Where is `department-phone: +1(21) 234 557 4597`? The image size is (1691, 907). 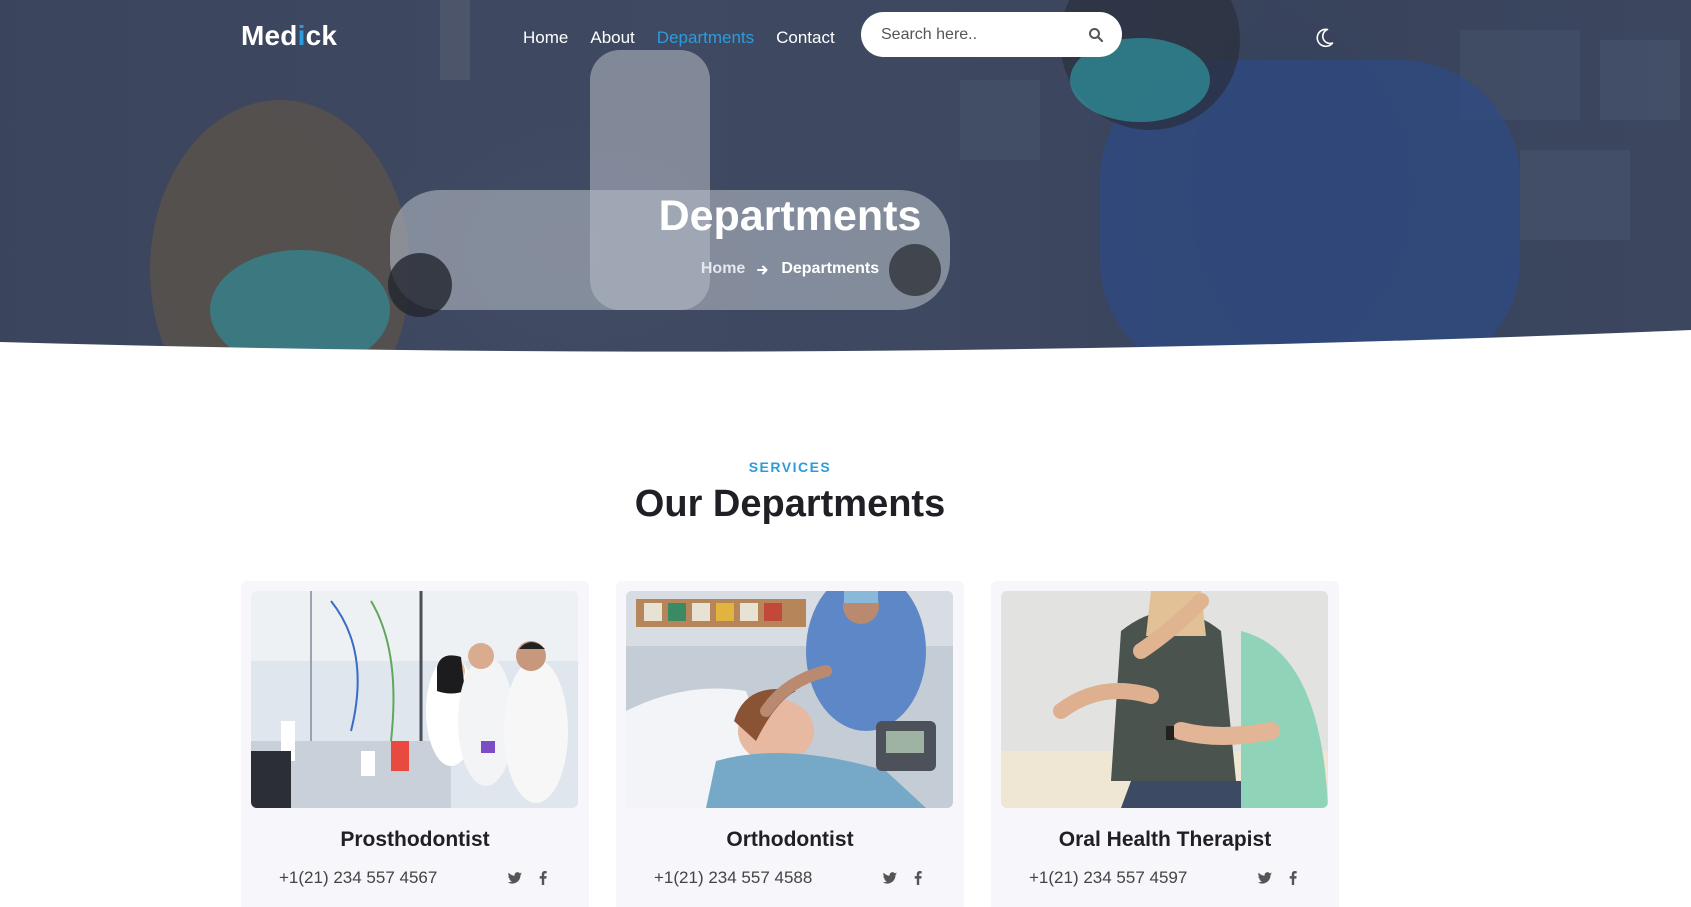
department-phone: +1(21) 234 557 4597 is located at coordinates (1108, 877).